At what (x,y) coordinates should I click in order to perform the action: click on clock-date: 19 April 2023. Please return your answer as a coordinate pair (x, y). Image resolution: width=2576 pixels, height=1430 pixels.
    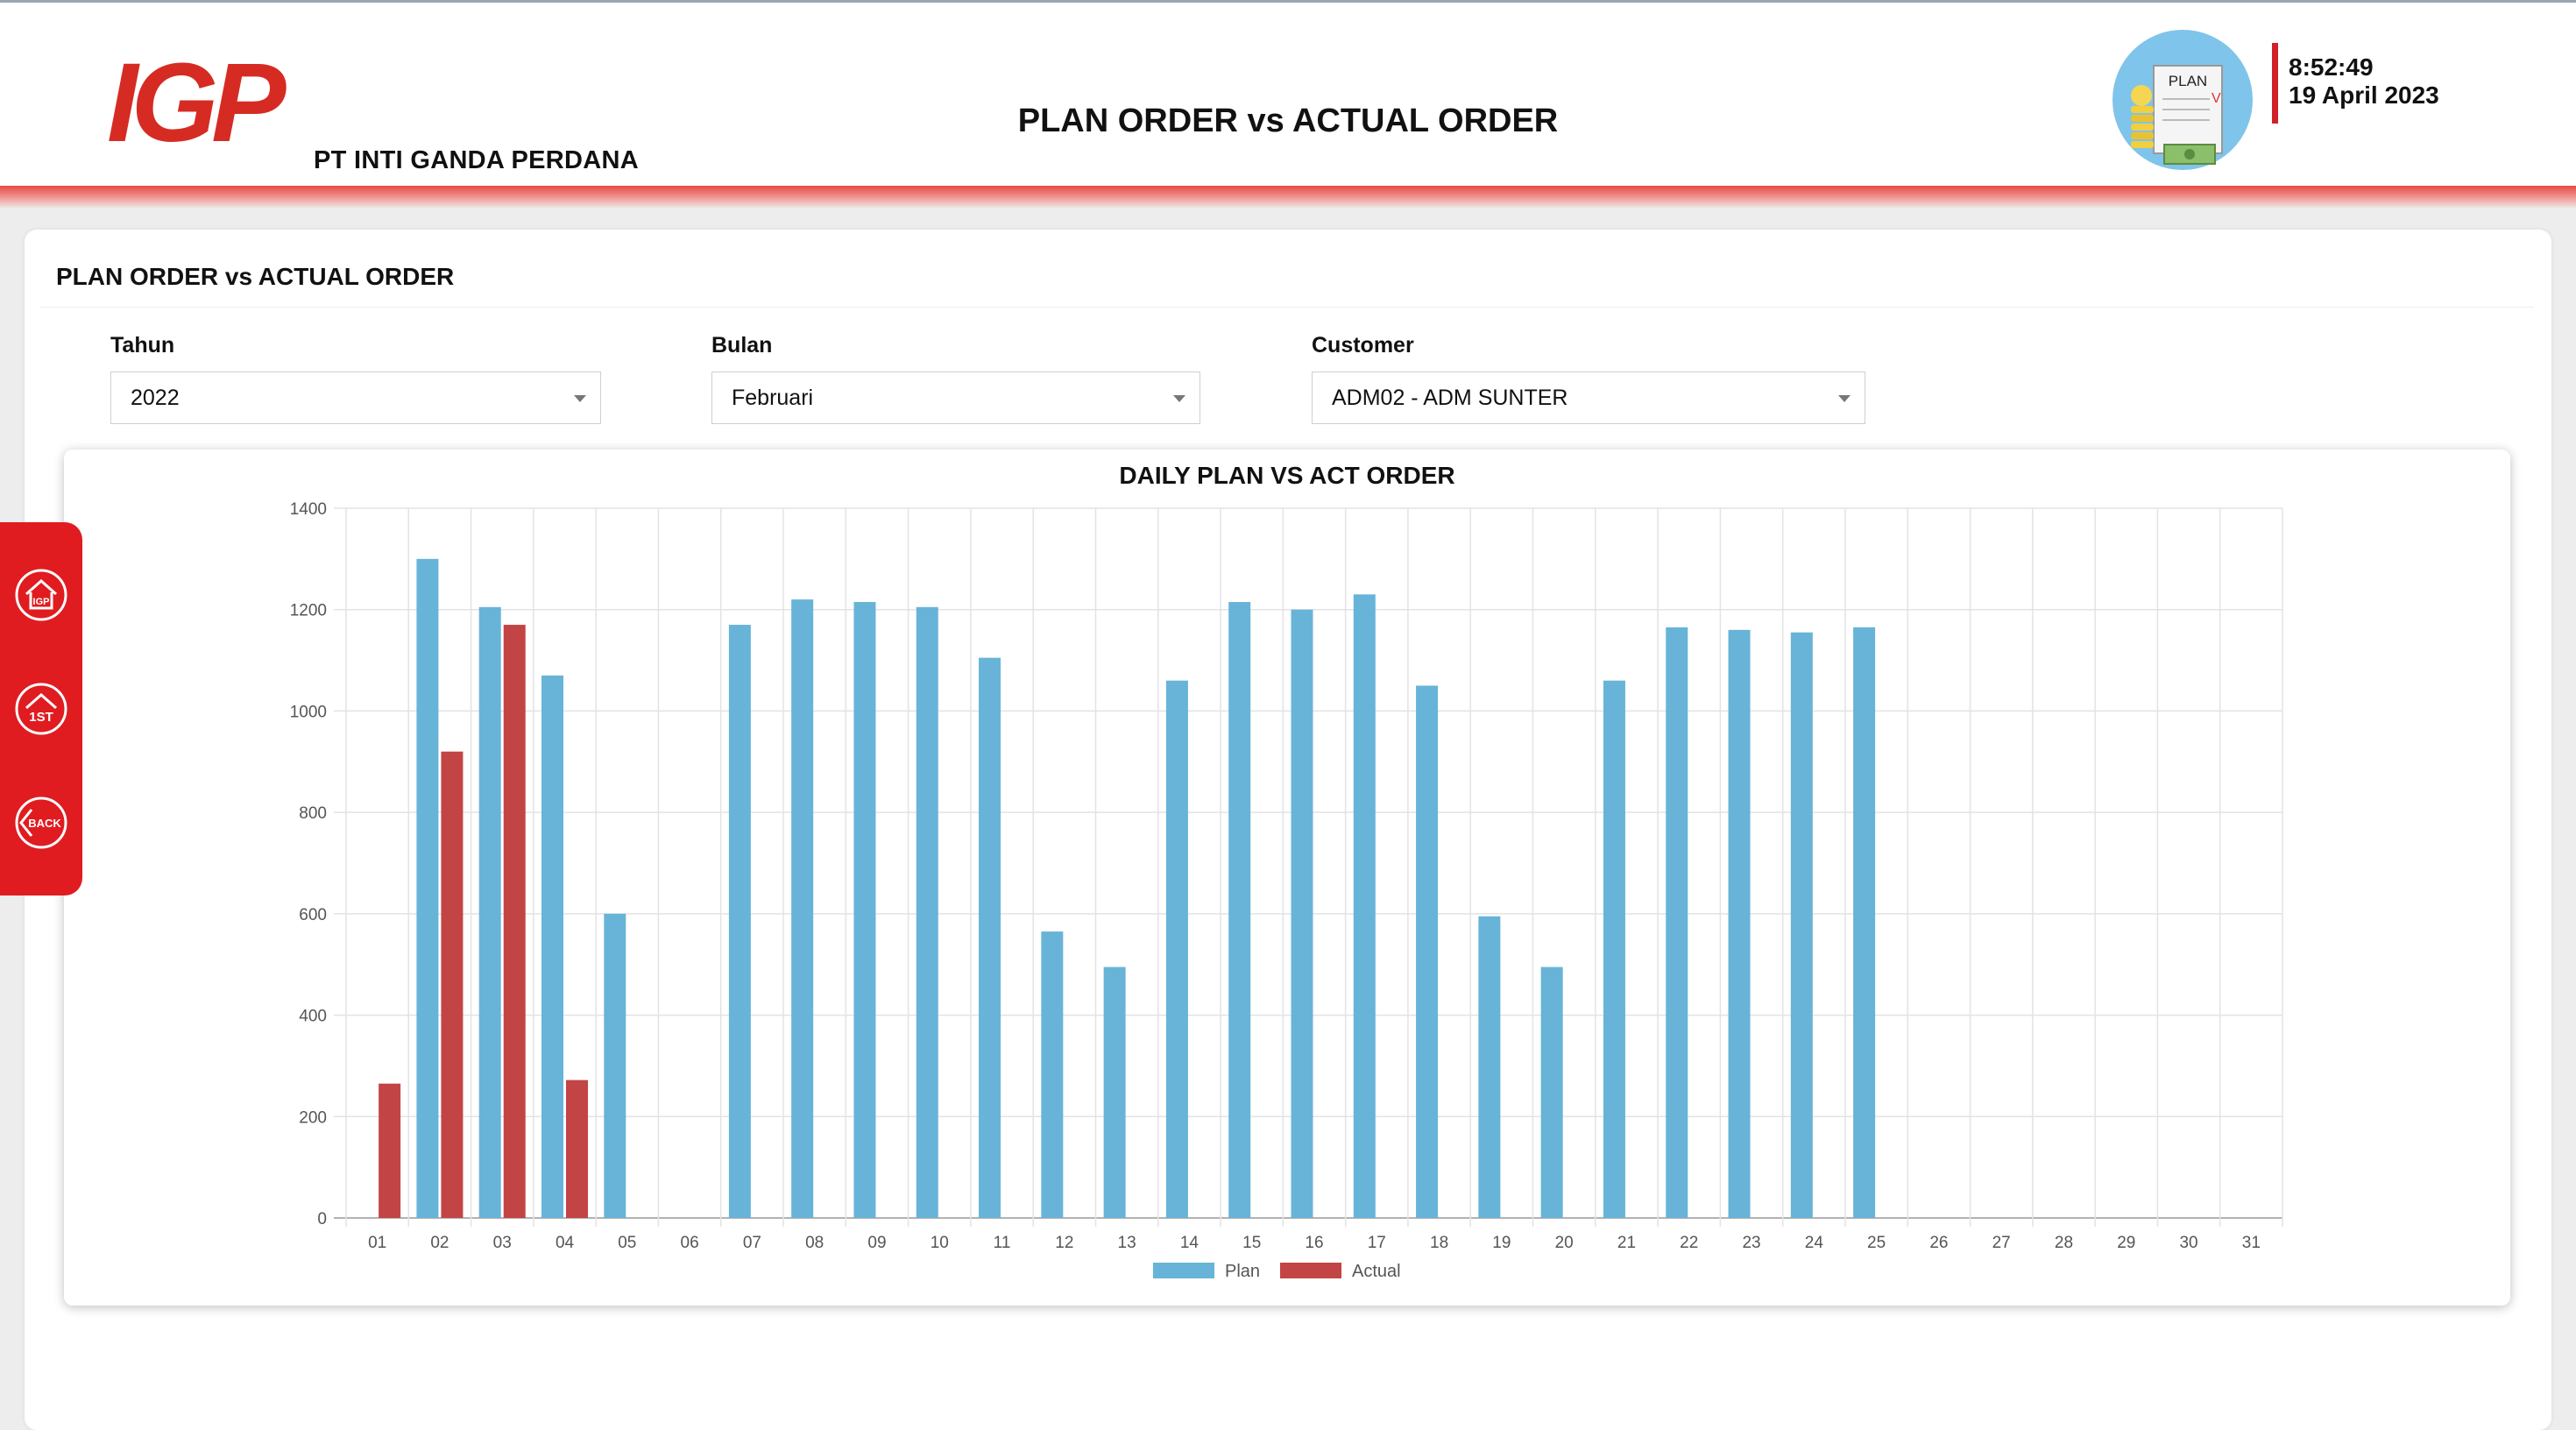
    Looking at the image, I should click on (2364, 95).